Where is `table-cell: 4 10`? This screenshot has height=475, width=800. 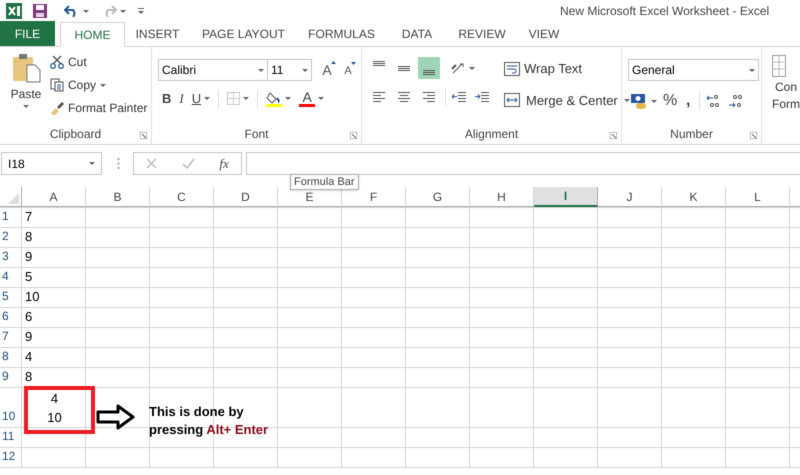 table-cell: 4 10 is located at coordinates (54, 407).